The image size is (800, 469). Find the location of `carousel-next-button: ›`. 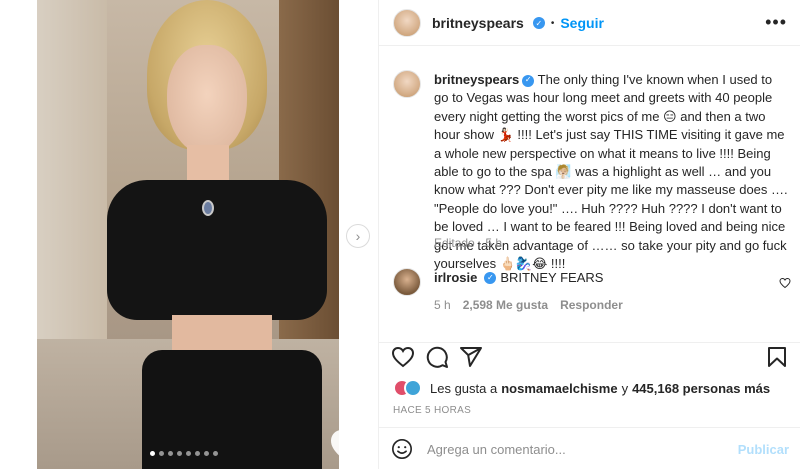

carousel-next-button: › is located at coordinates (358, 236).